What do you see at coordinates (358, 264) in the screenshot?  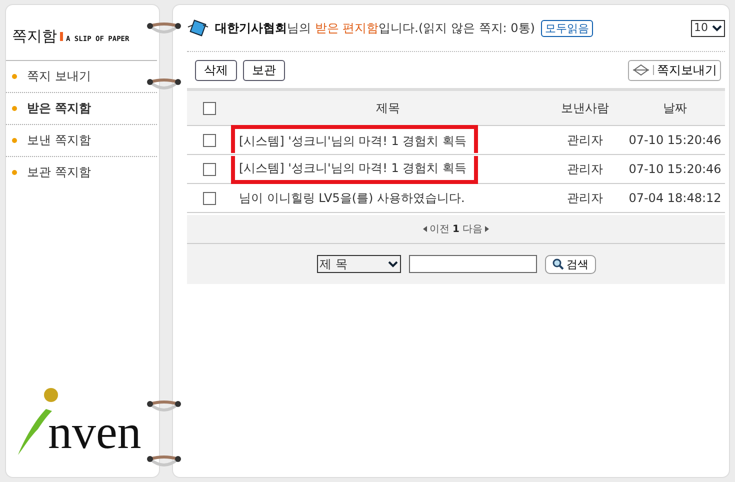 I see `search-field-select: 제 목` at bounding box center [358, 264].